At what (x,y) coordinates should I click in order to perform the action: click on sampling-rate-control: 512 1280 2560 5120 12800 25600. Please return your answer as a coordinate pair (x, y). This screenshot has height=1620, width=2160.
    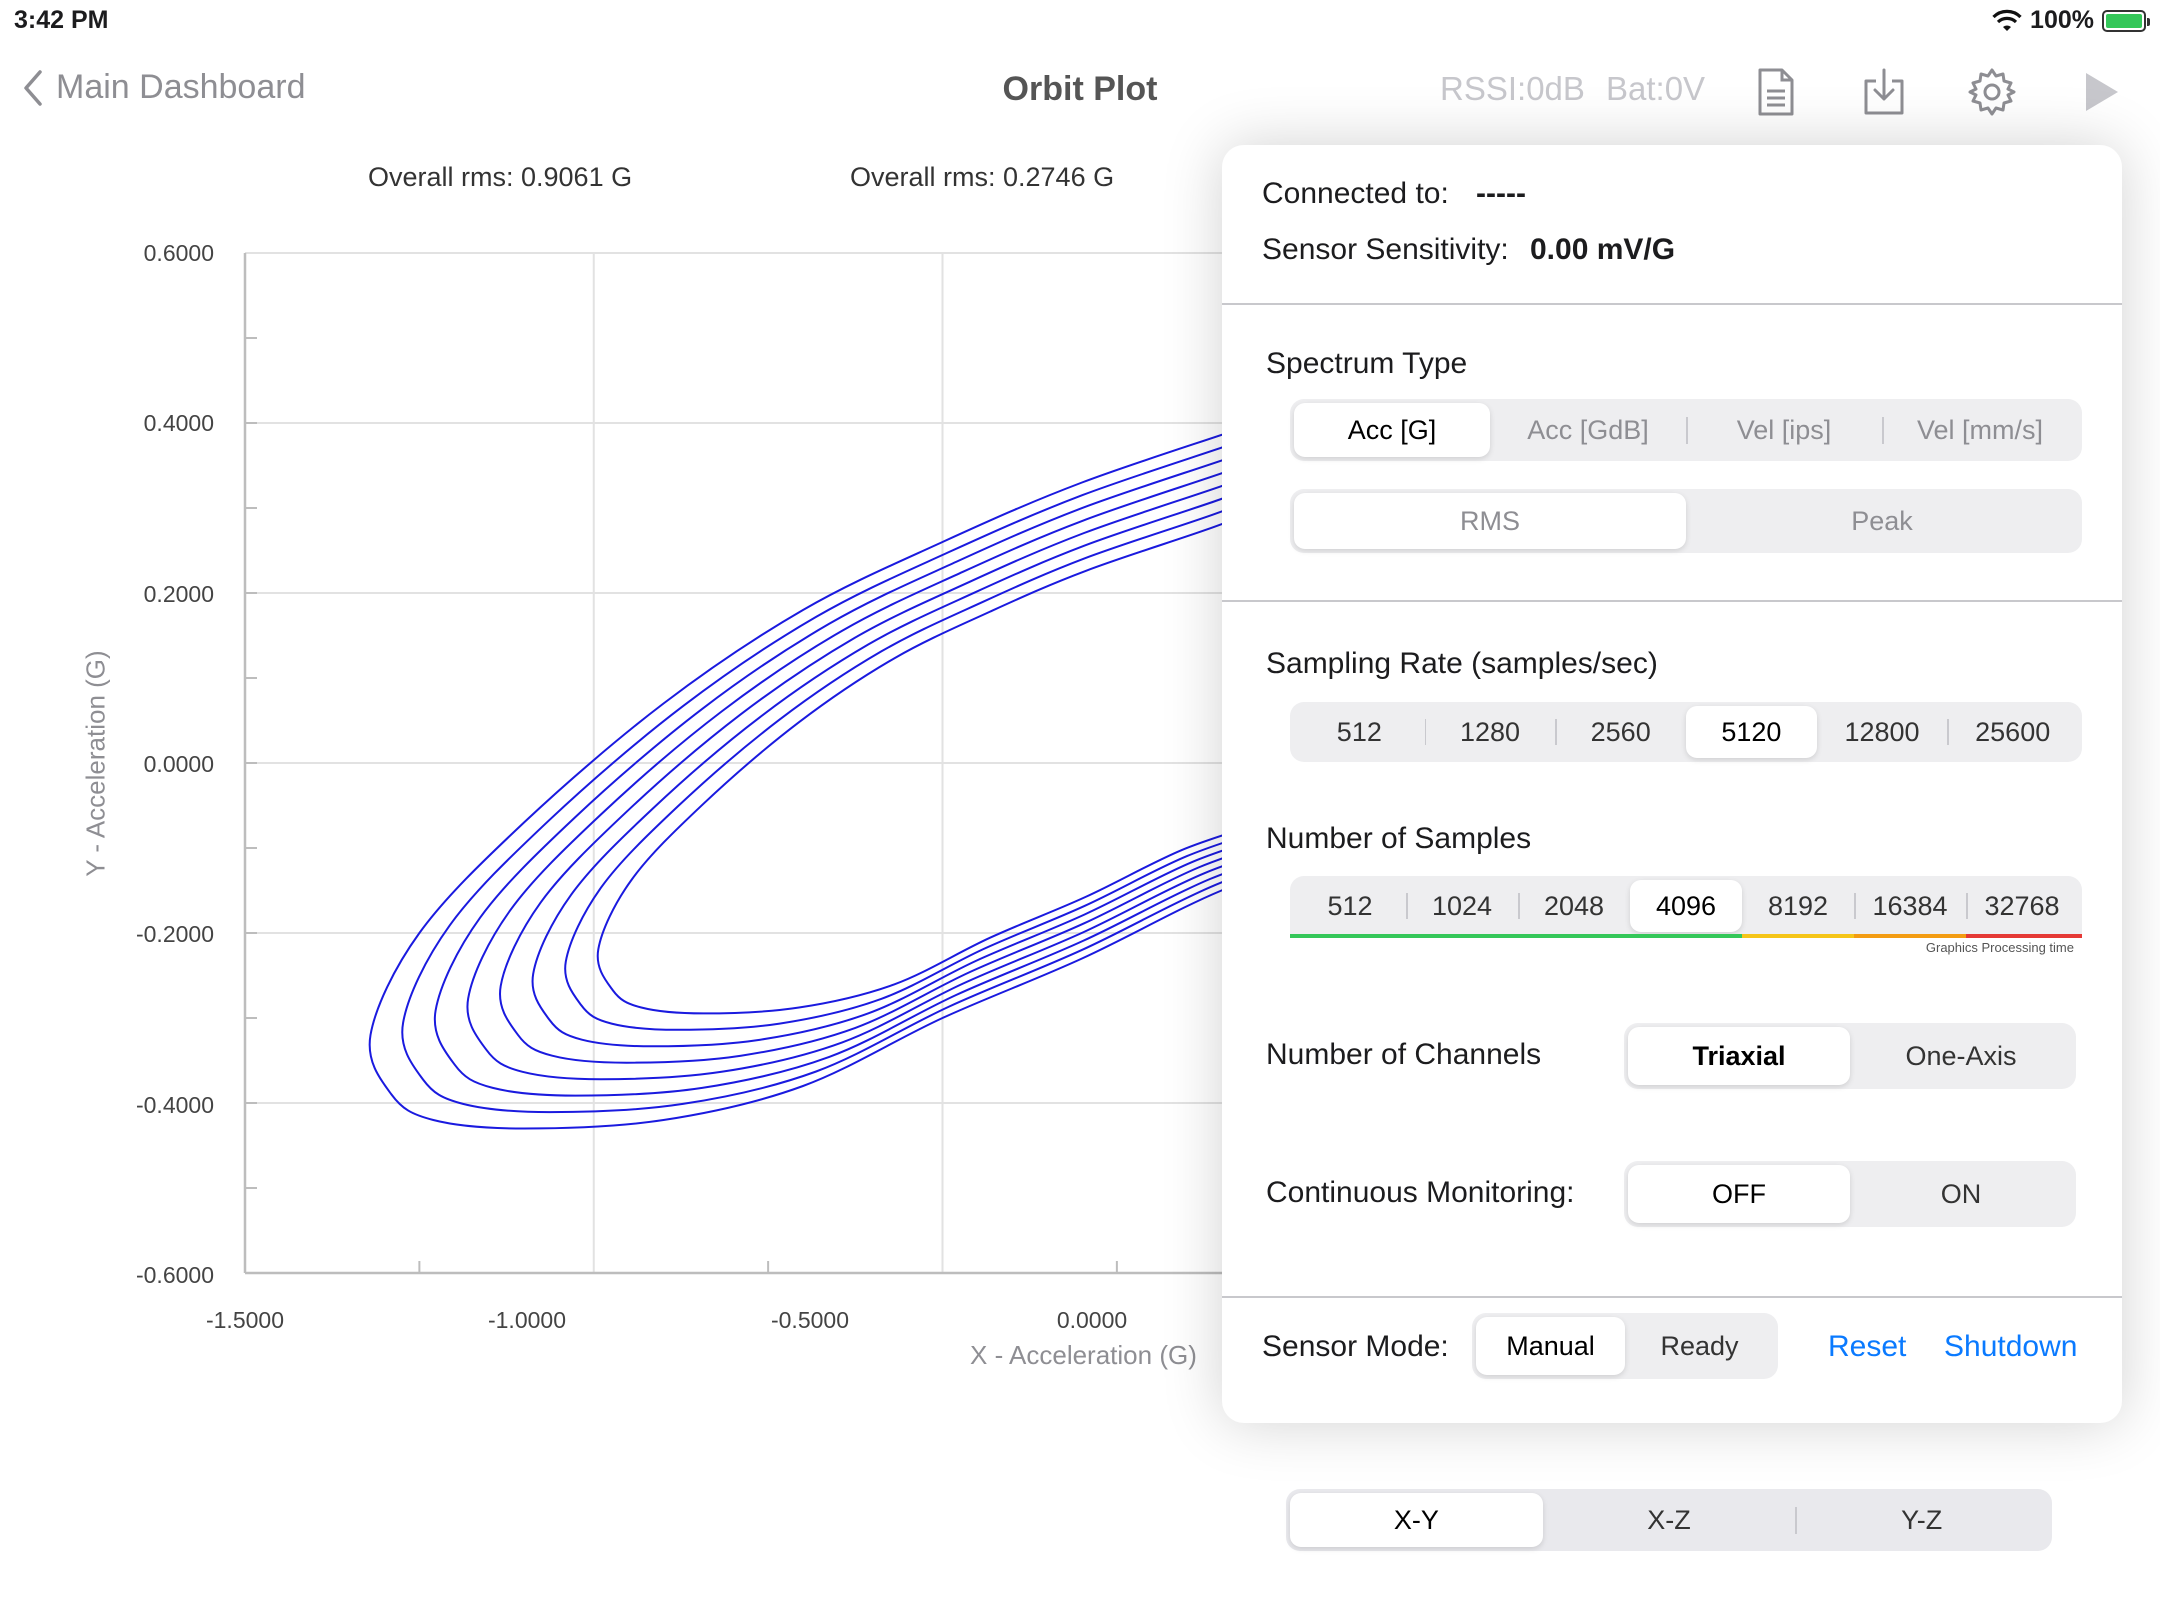
    Looking at the image, I should click on (1686, 732).